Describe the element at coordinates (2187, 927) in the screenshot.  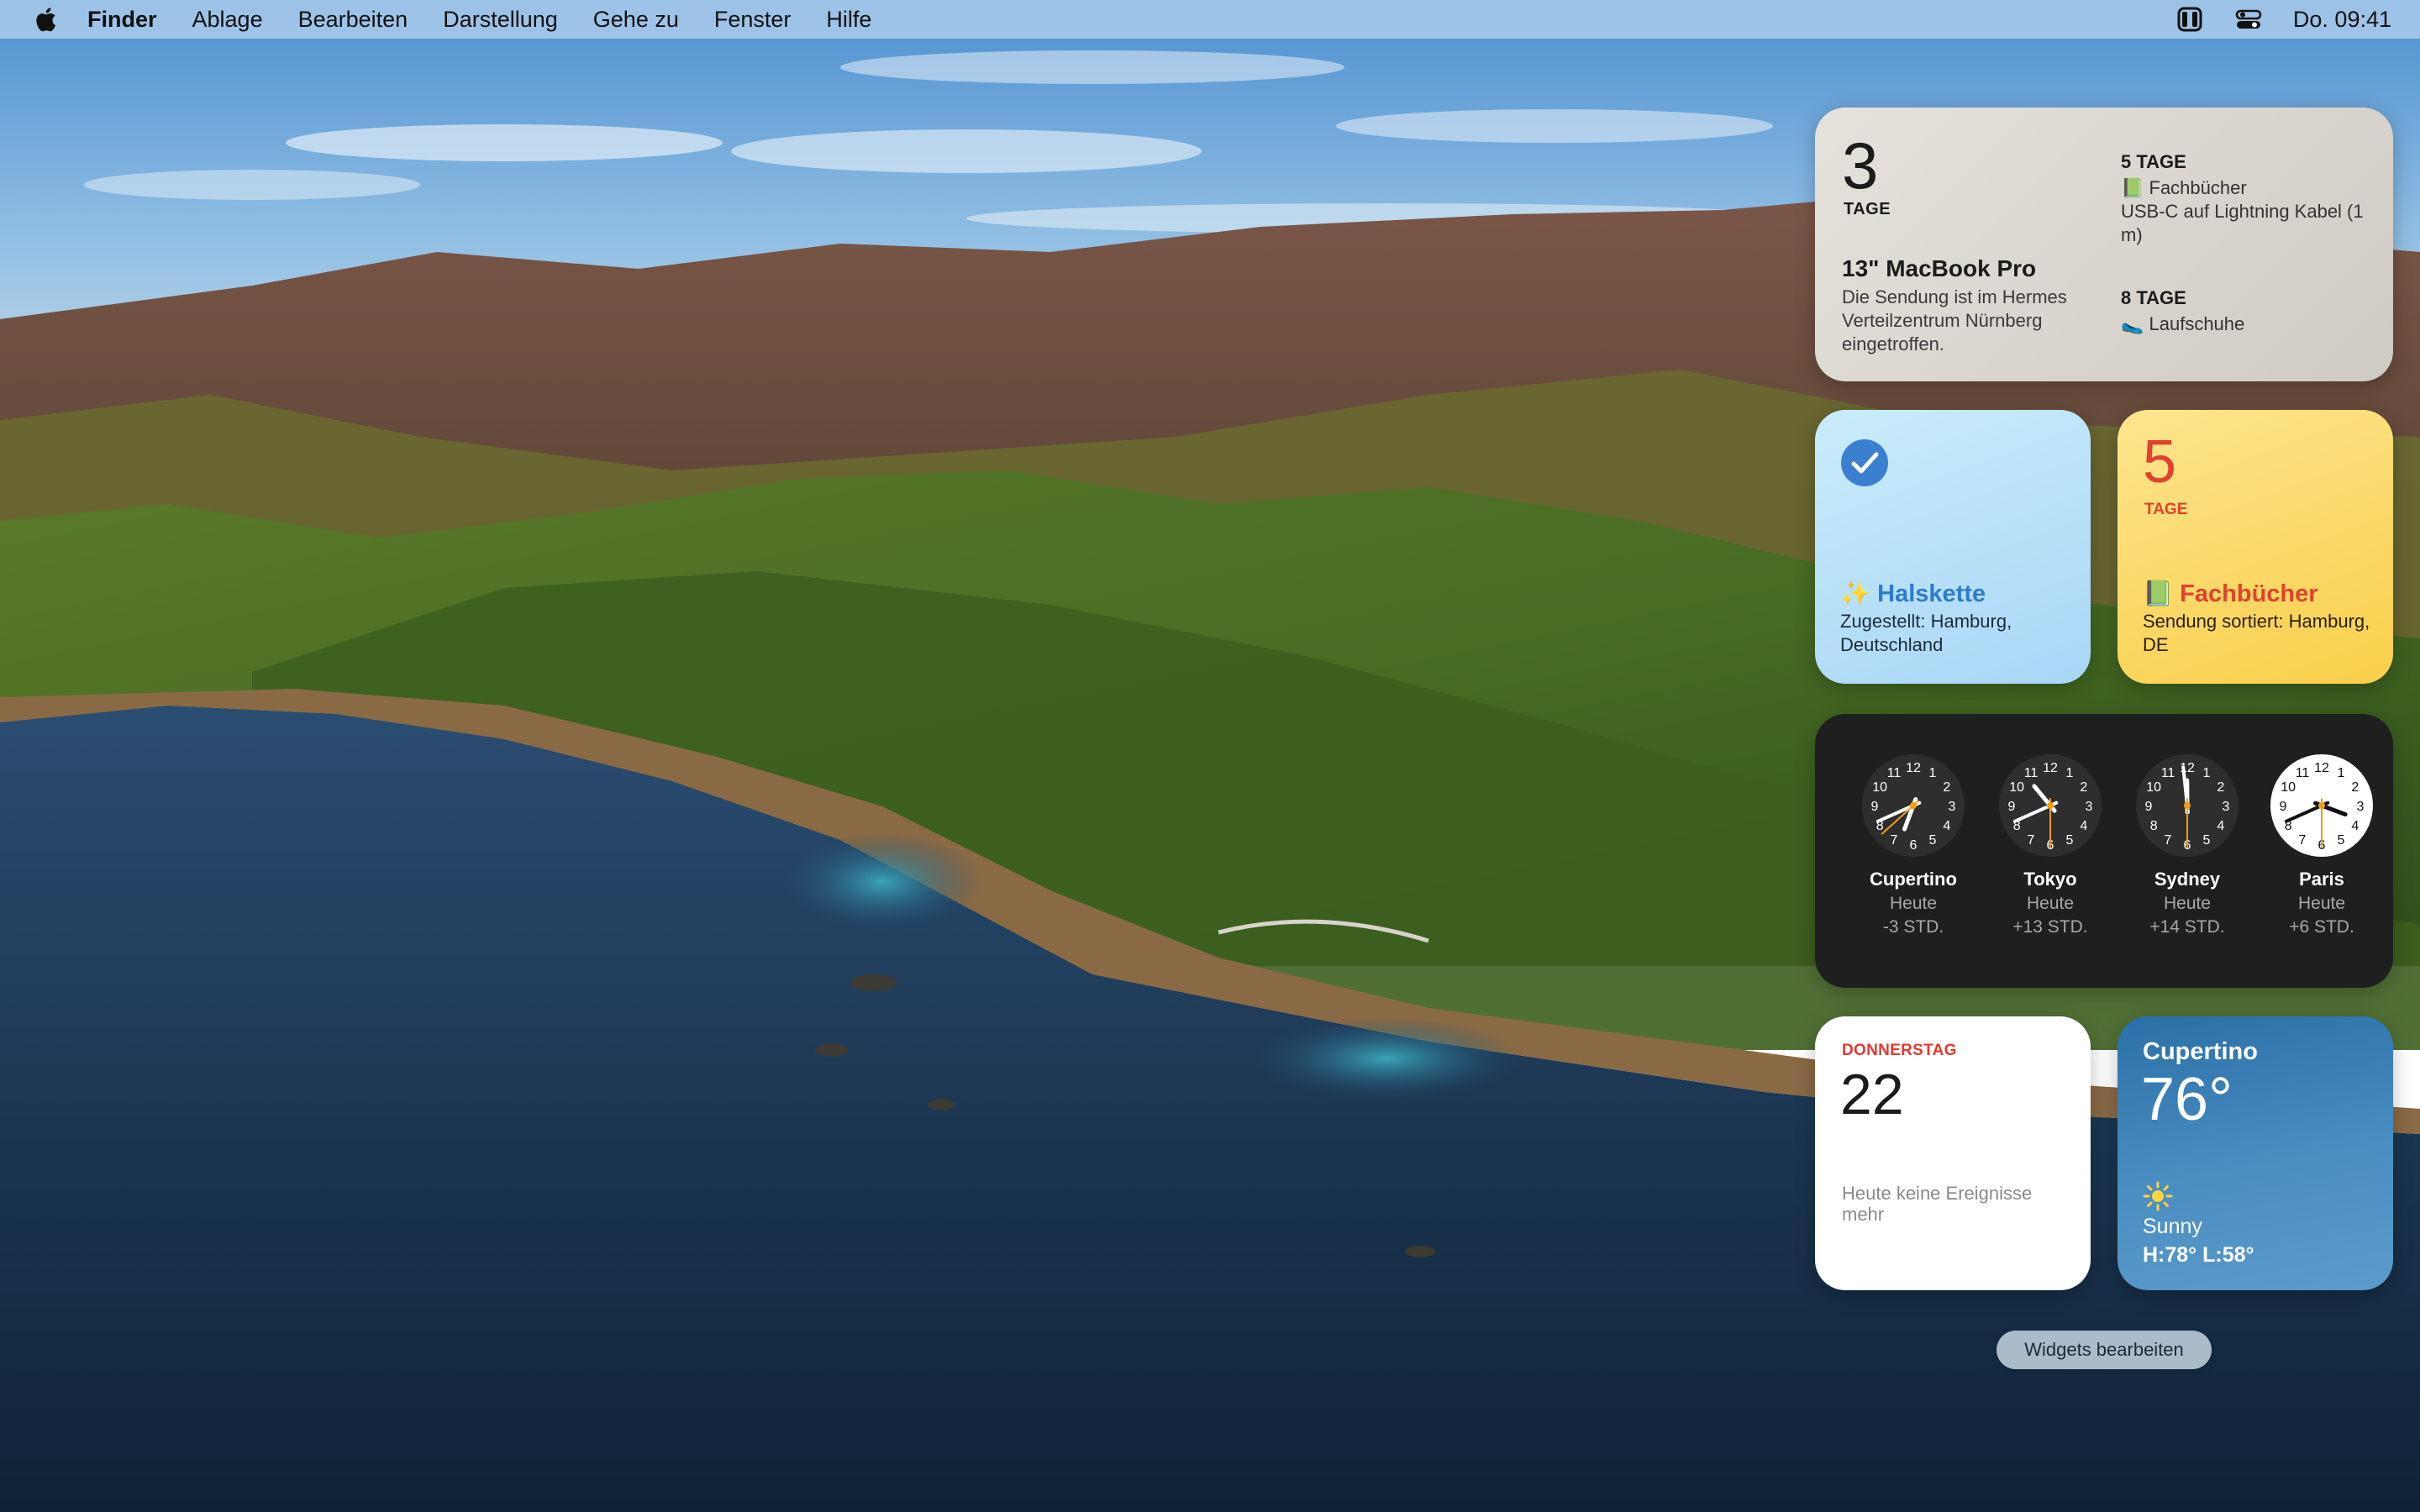
I see `clock-offset: +14 STD.` at that location.